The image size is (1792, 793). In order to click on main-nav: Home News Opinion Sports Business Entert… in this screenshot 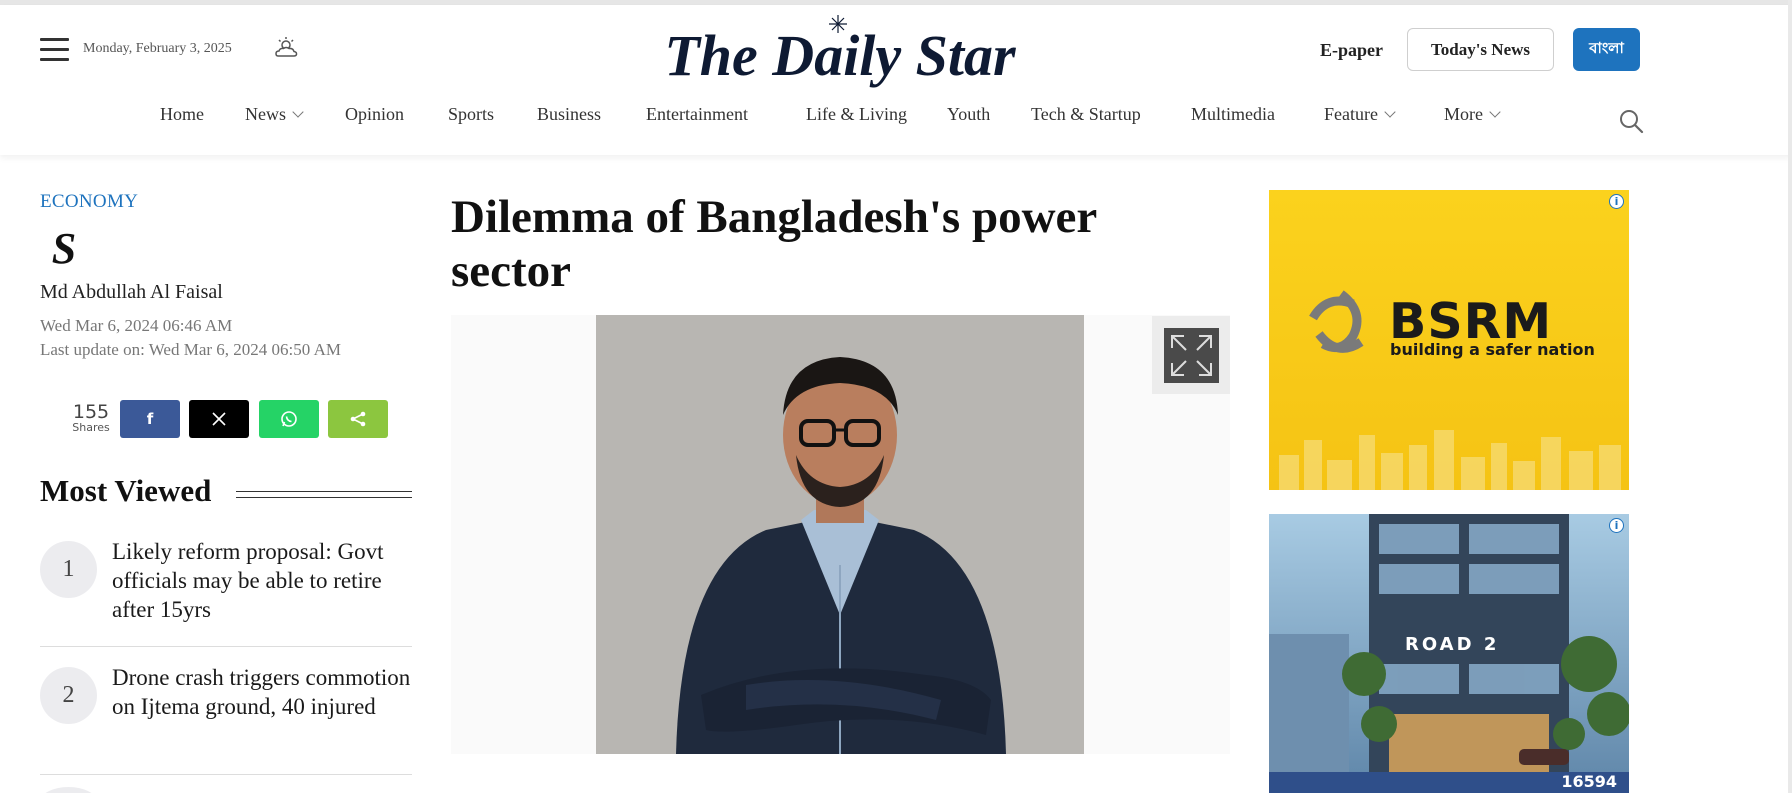, I will do `click(896, 122)`.